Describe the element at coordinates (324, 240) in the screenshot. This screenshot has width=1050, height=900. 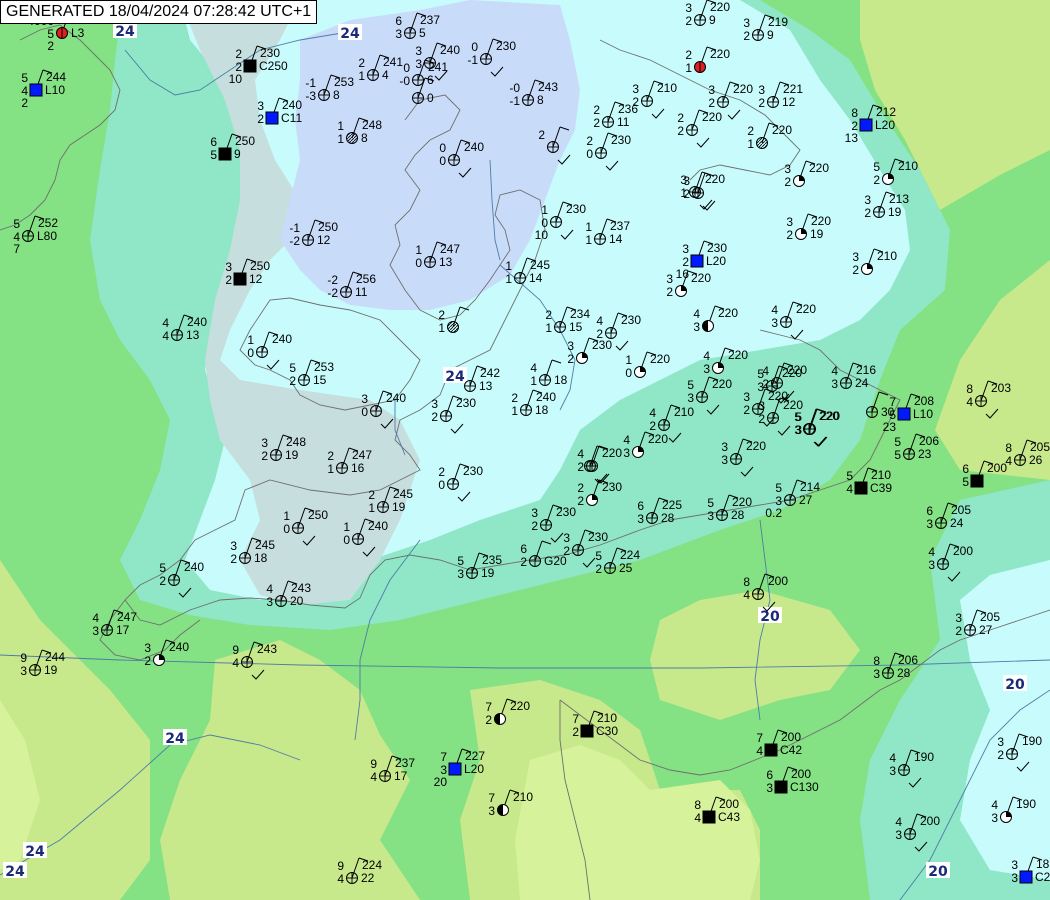
I see `station-extra: 12` at that location.